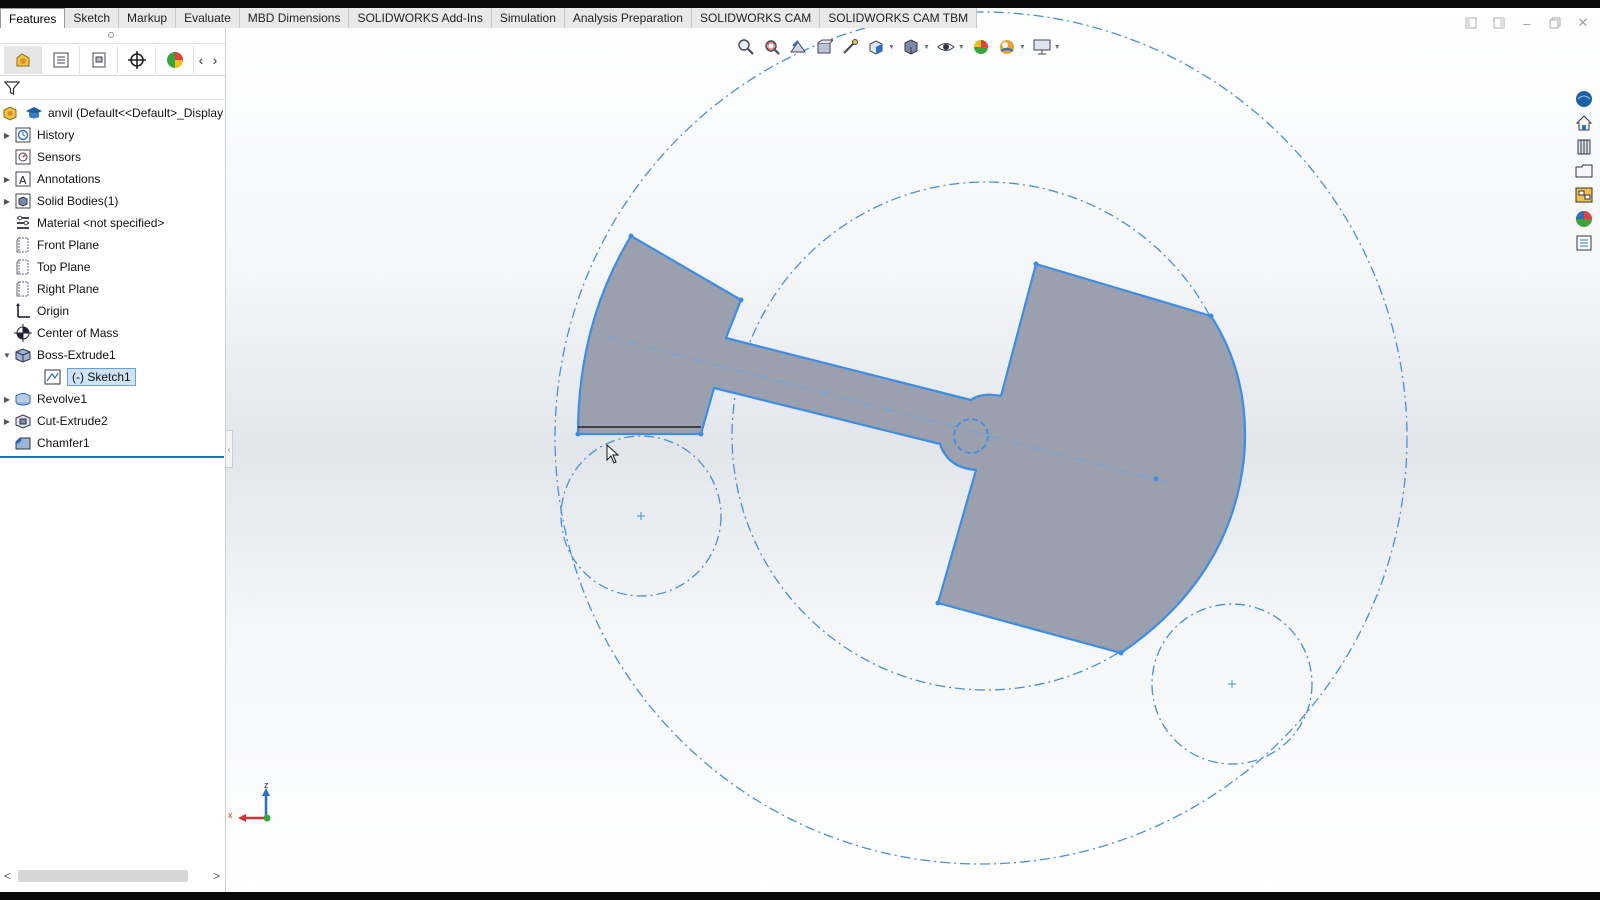  I want to click on appearance-pie-icon, so click(174, 59).